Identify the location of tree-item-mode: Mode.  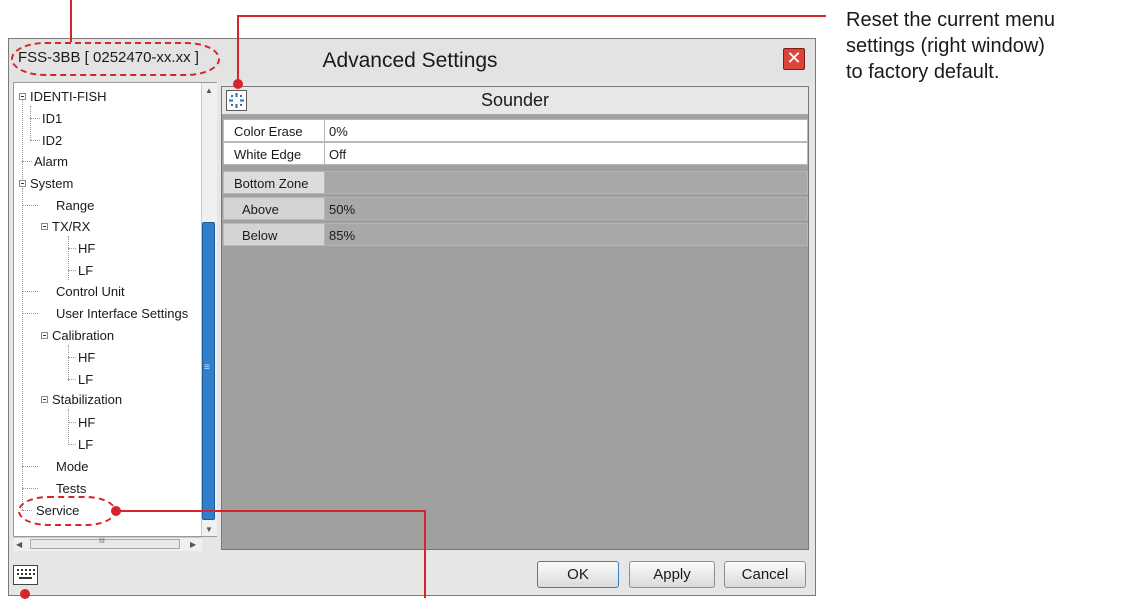
(72, 466).